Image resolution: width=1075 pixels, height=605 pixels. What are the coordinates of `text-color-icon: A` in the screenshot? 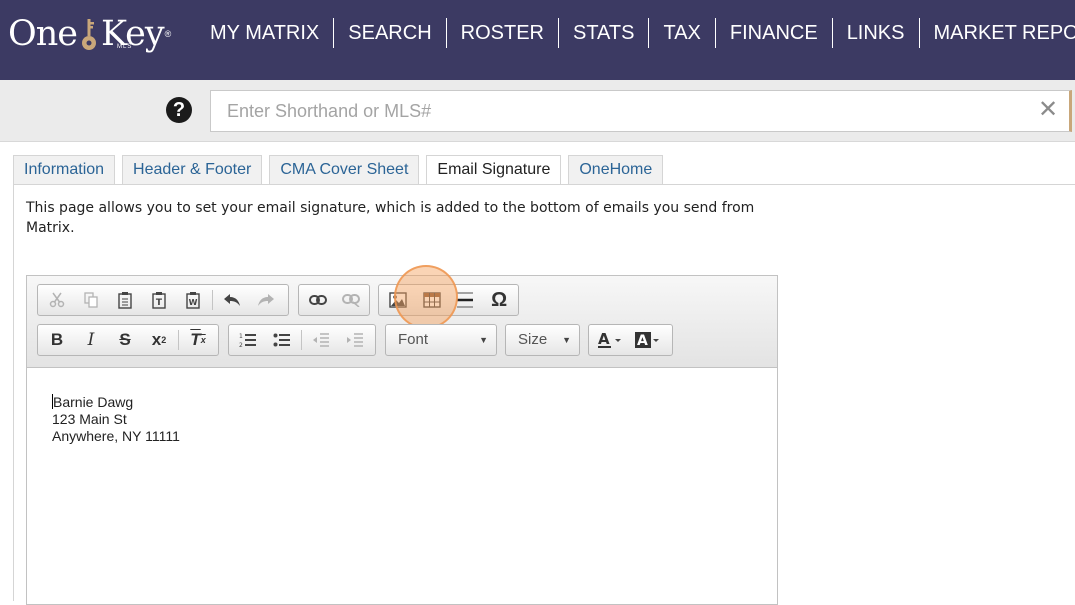 It's located at (610, 340).